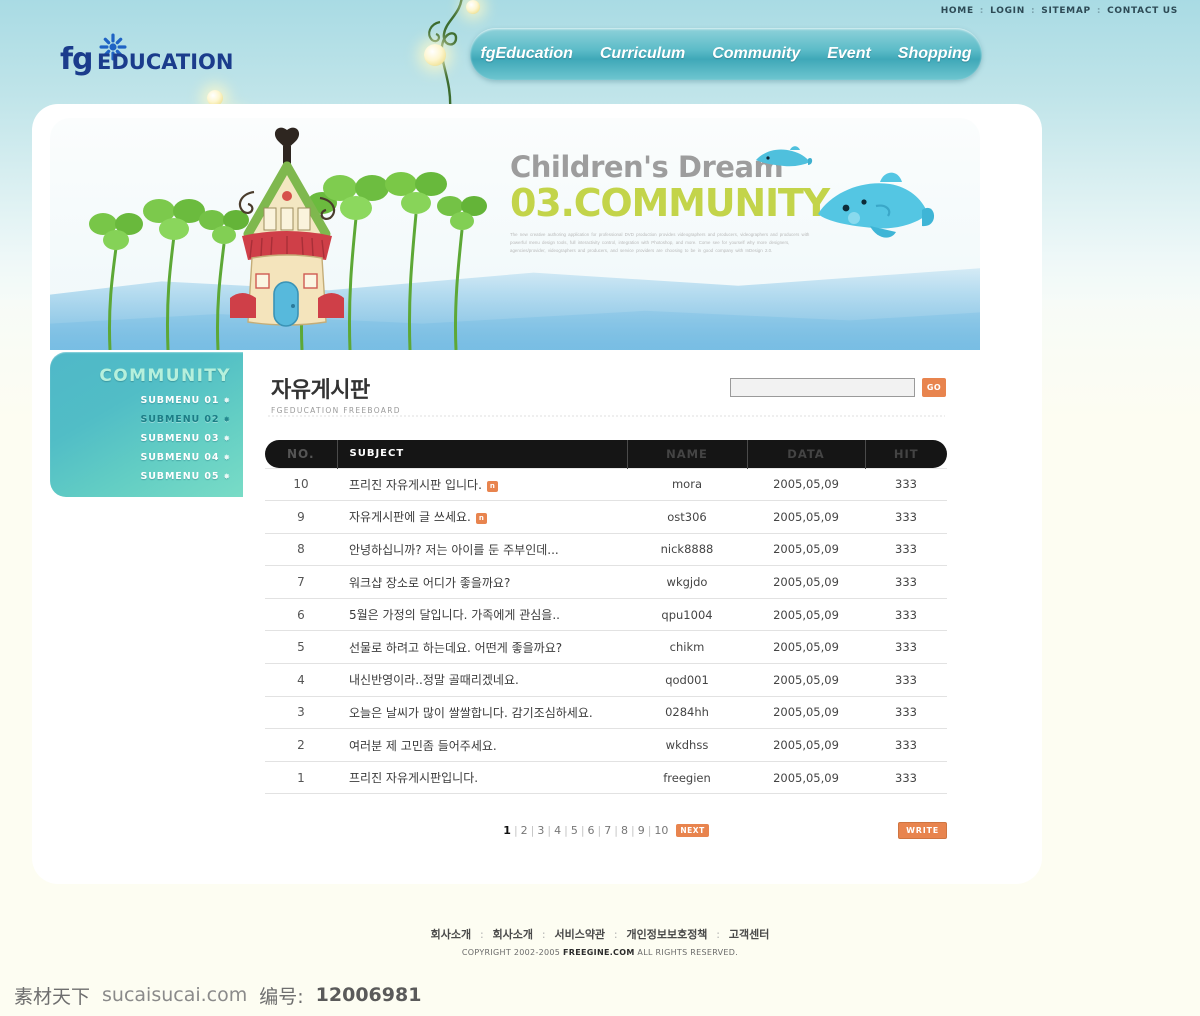  I want to click on column-header-data: DATA, so click(805, 454).